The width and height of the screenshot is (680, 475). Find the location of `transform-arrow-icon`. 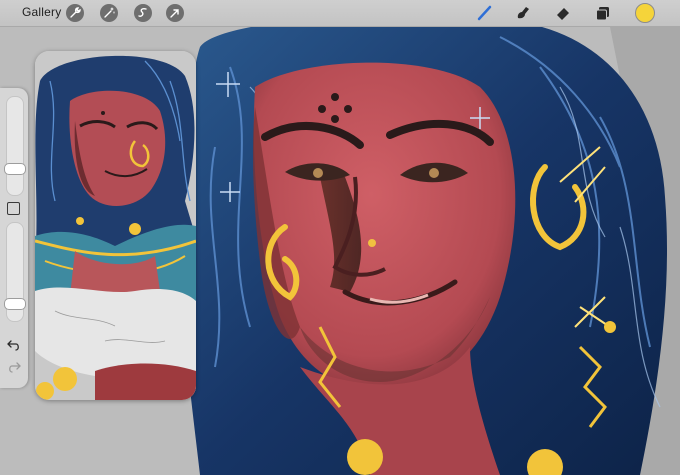

transform-arrow-icon is located at coordinates (174, 13).